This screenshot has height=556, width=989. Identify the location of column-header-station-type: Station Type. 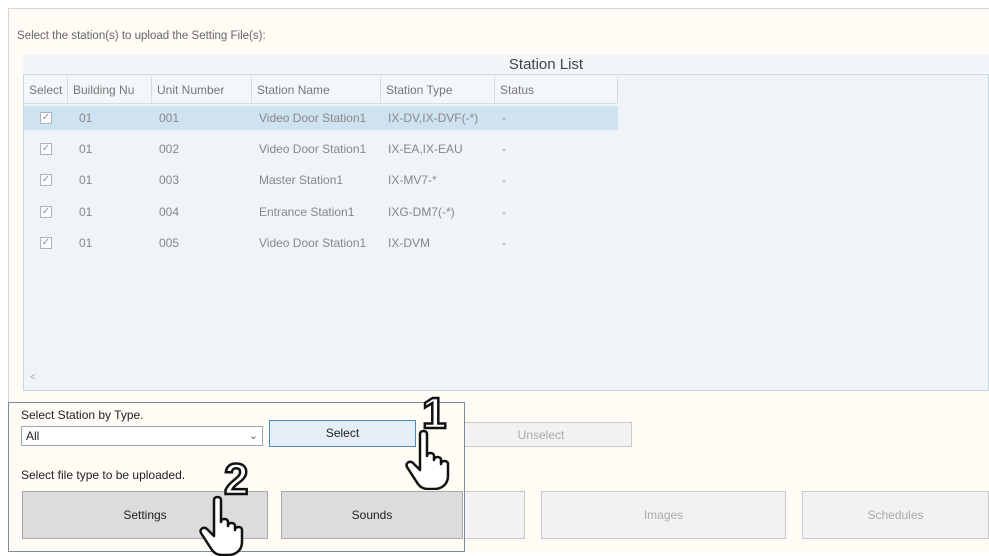
(438, 90).